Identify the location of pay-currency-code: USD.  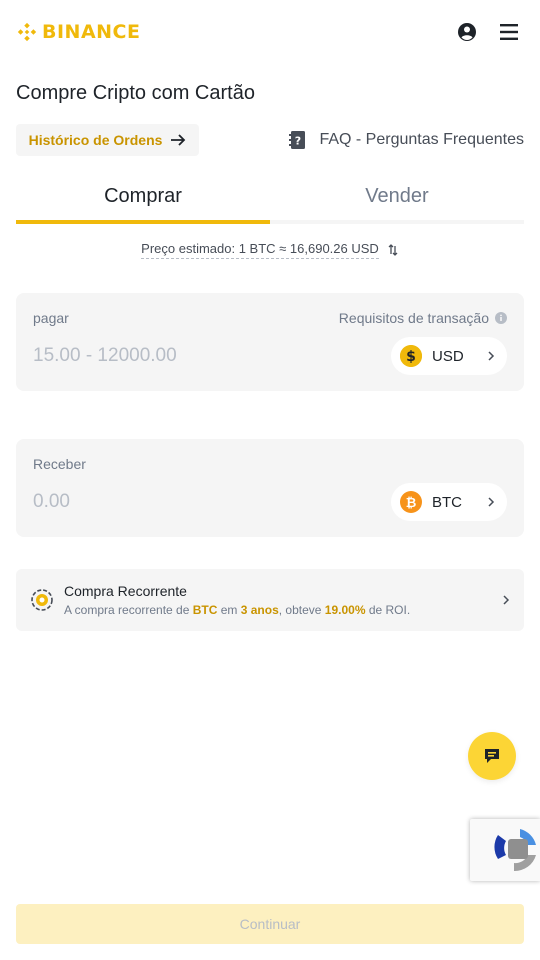
(448, 356).